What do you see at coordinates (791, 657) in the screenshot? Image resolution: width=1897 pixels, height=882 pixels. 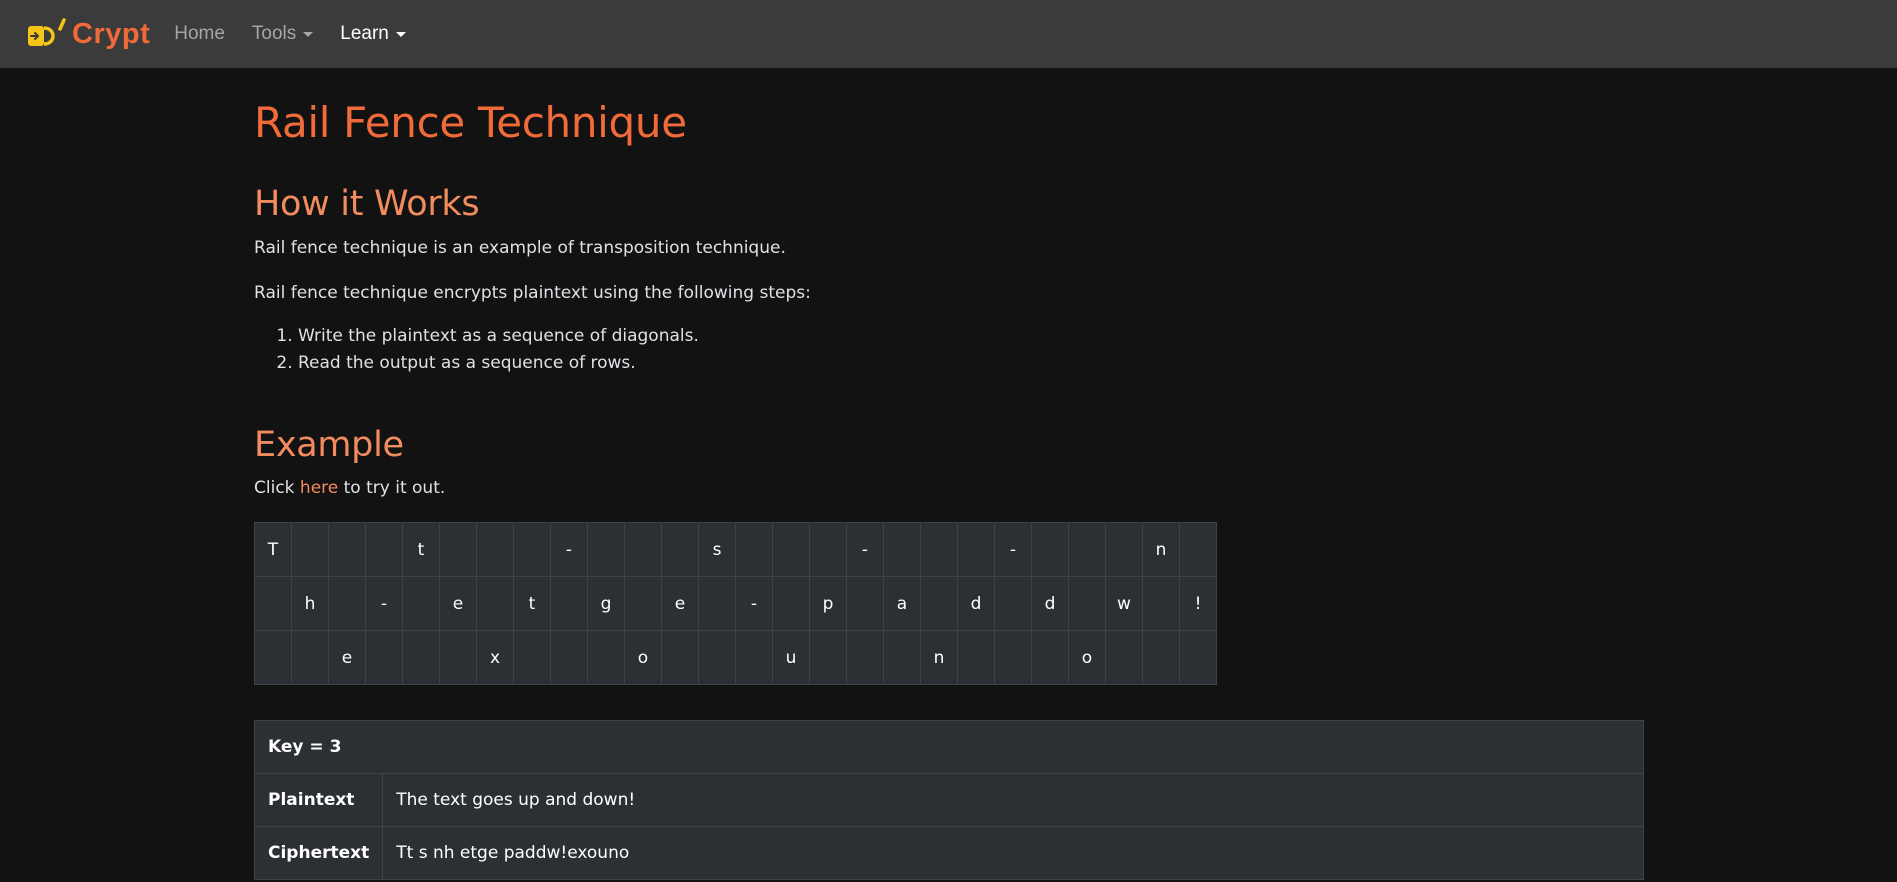 I see `rail-cell: u` at bounding box center [791, 657].